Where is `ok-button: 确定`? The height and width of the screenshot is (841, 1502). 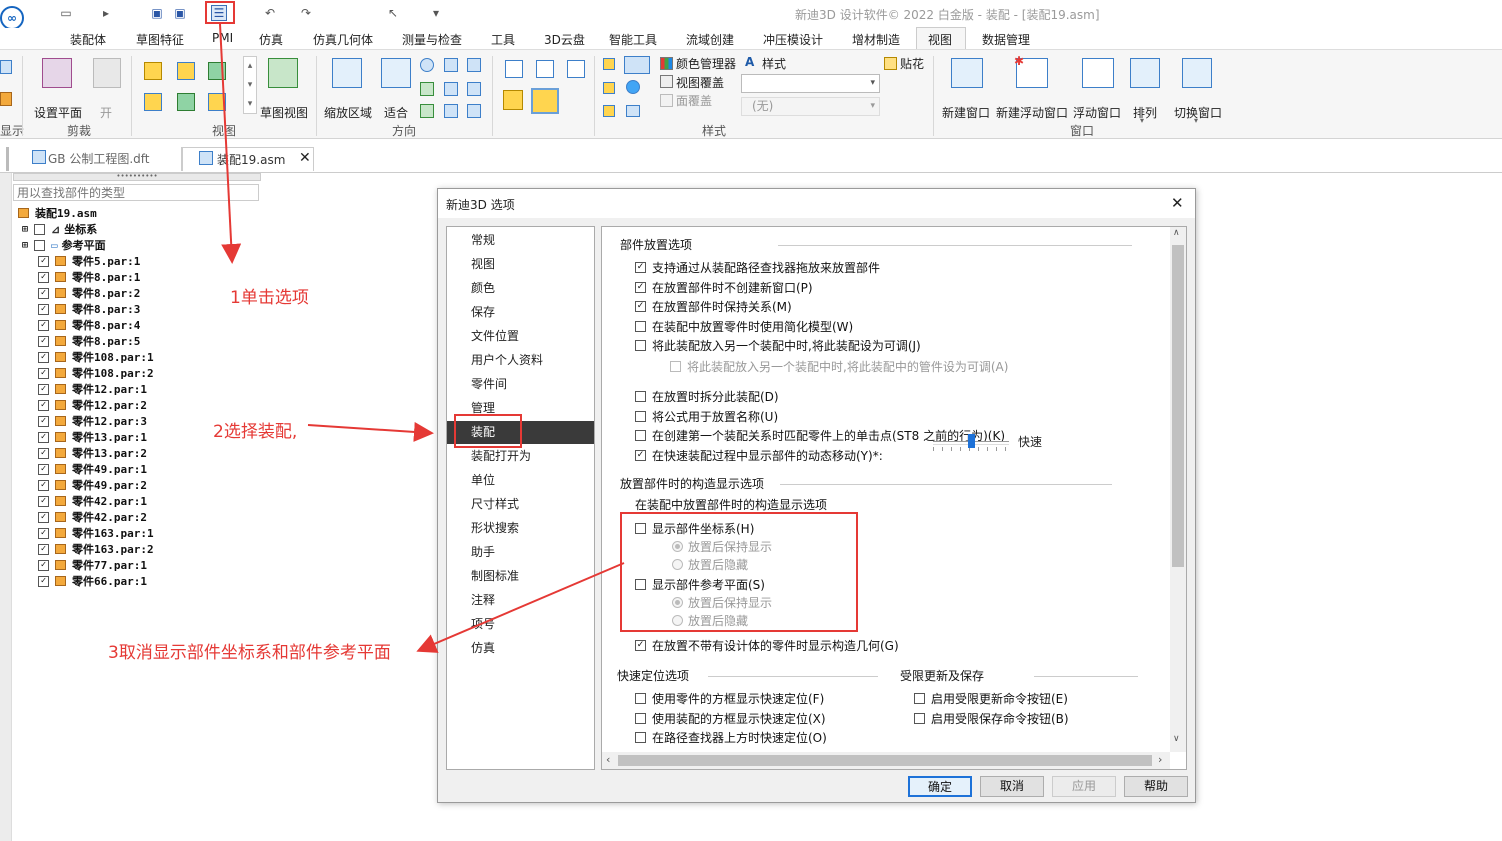
ok-button: 确定 is located at coordinates (940, 786).